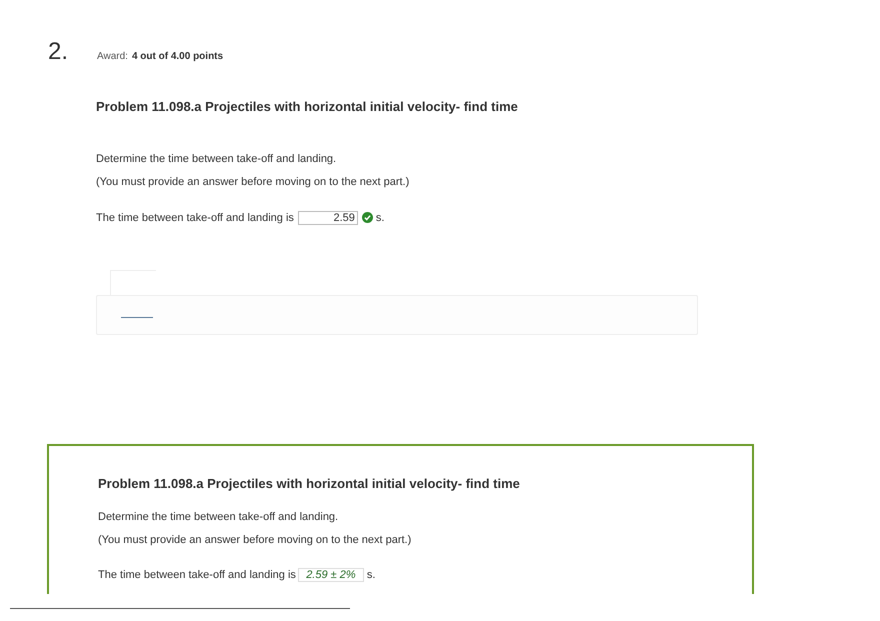 This screenshot has width=880, height=621. Describe the element at coordinates (59, 52) in the screenshot. I see `question-number: 2.` at that location.